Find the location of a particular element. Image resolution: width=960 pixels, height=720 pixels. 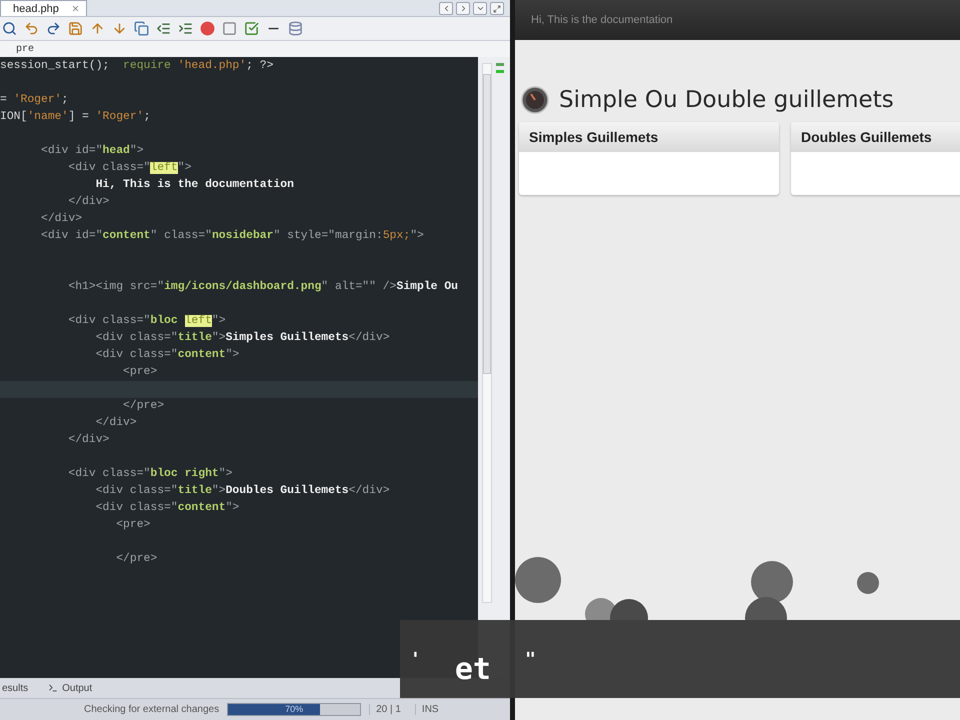

code-line: <div class="bloc left"> is located at coordinates (147, 321).